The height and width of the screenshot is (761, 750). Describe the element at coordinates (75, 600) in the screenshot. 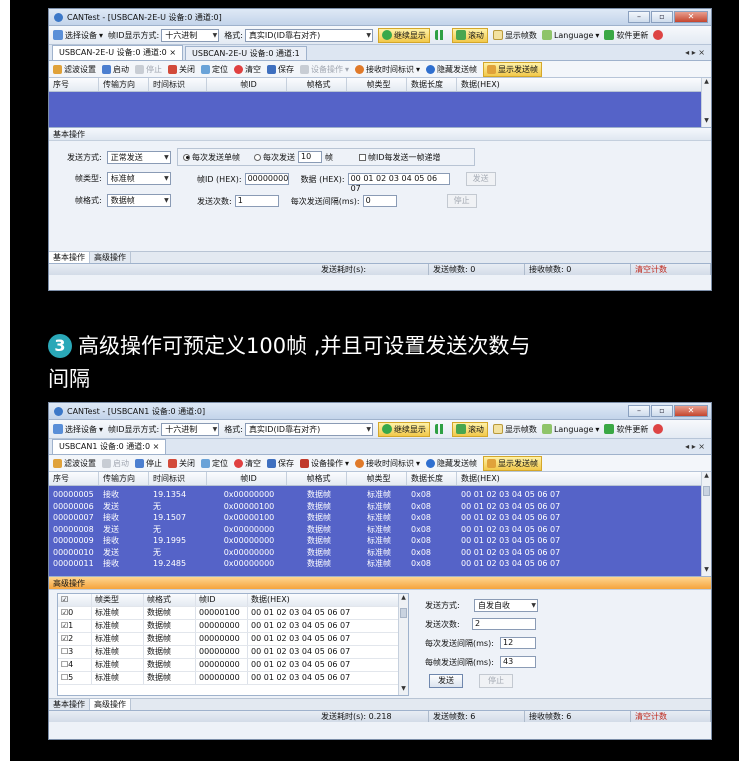

I see `select-all-checkbox: ☑` at that location.